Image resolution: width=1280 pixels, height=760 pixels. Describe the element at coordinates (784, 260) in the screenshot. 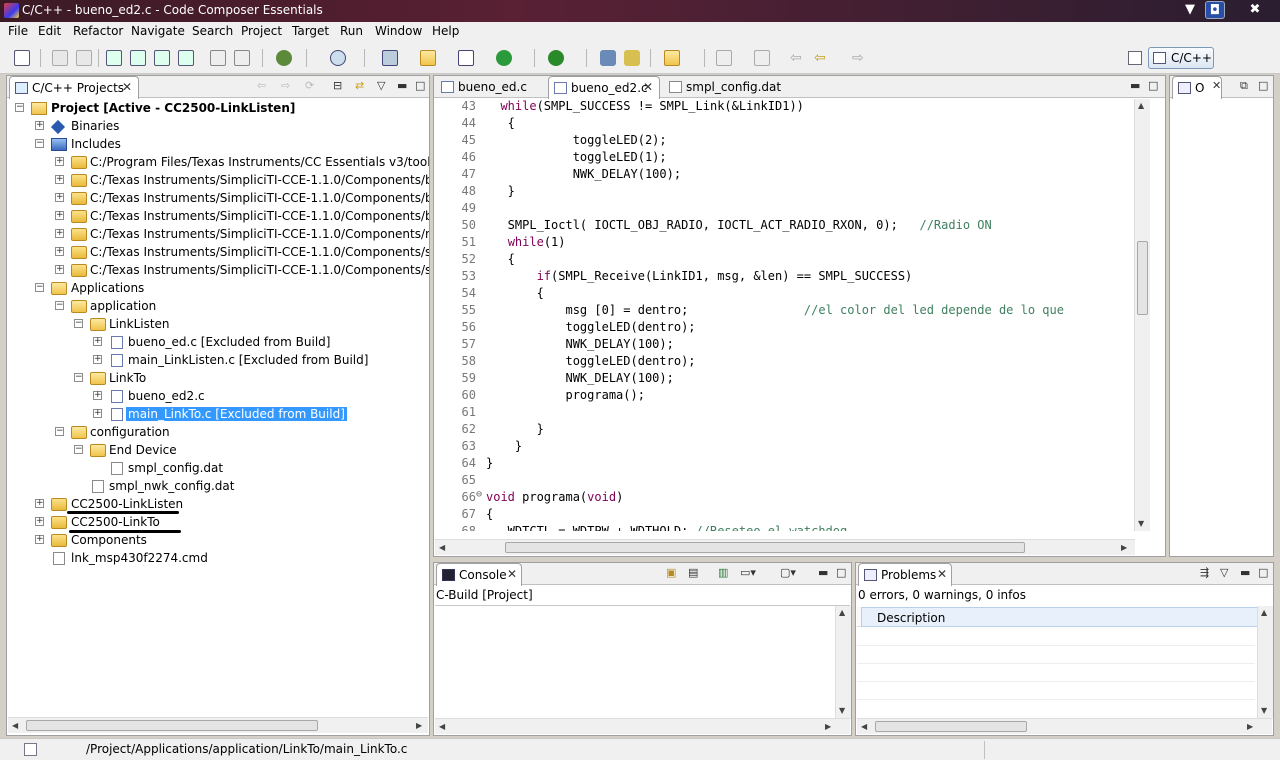

I see `code-line: 52 {` at that location.